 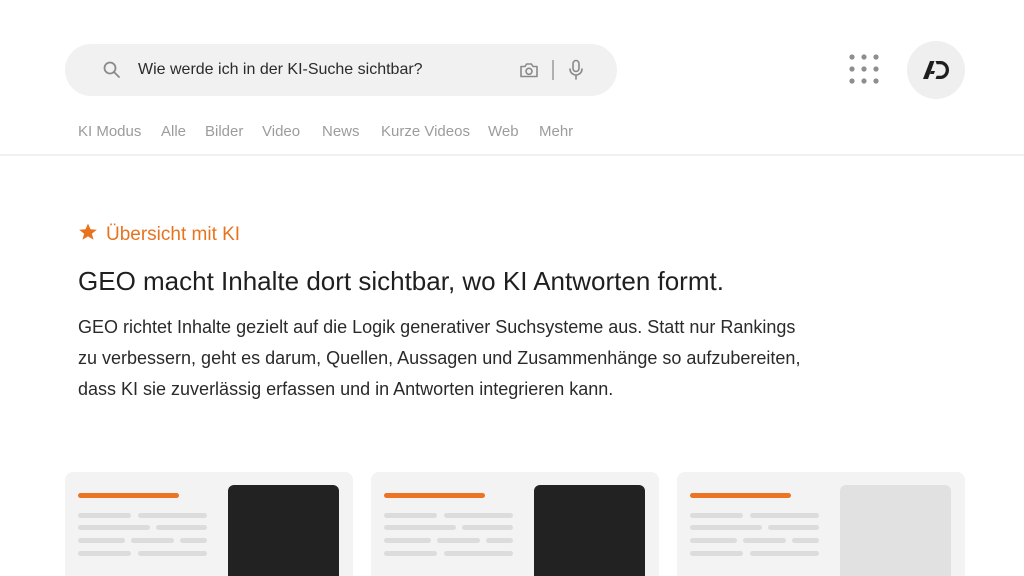 I want to click on mic-icon, so click(x=576, y=70).